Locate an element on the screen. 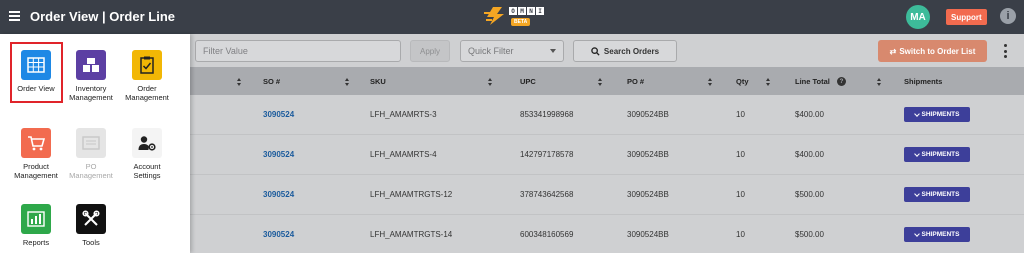  search-icon is located at coordinates (595, 51).